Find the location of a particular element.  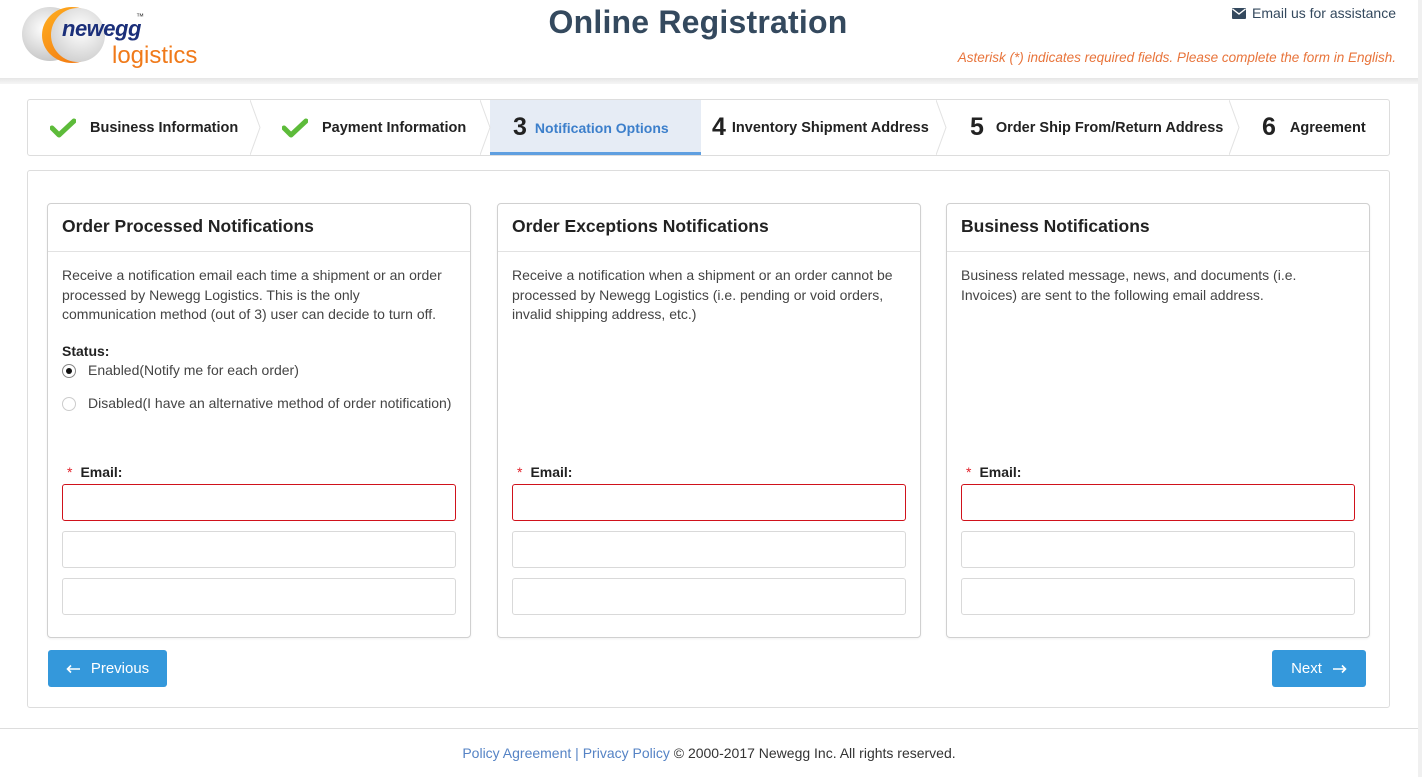

step-business-information: Business Information is located at coordinates (144, 127).